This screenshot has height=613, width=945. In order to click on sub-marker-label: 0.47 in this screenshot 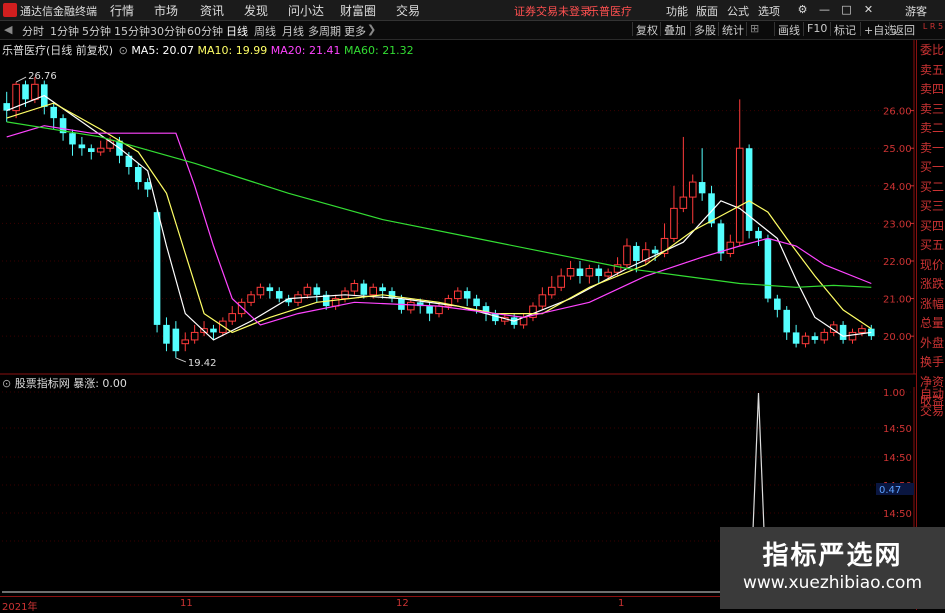, I will do `click(890, 490)`.